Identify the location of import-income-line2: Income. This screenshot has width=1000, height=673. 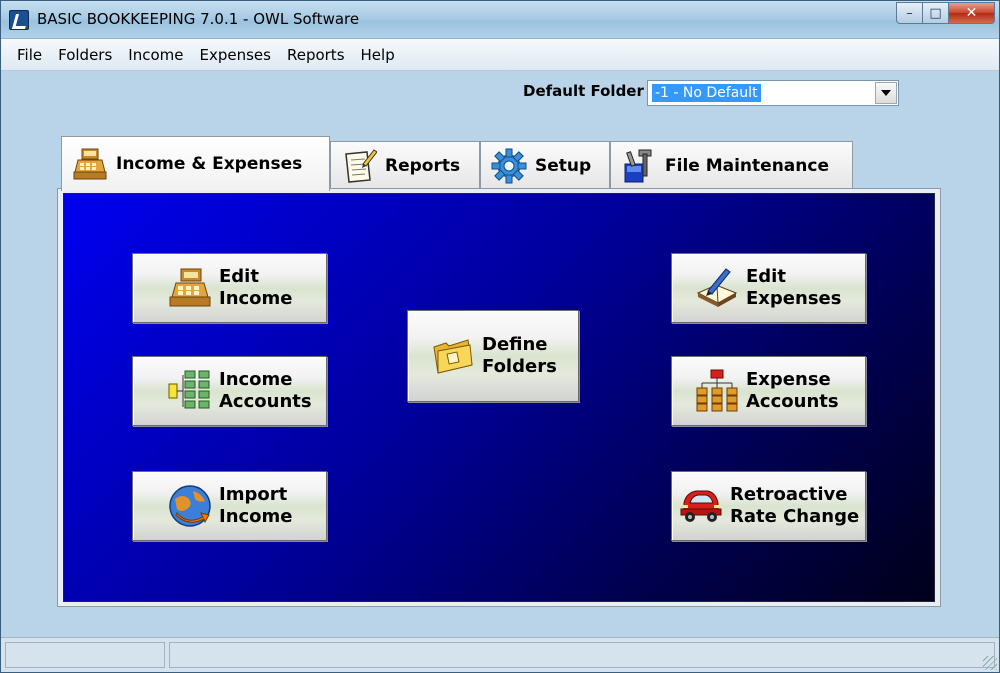
(256, 516).